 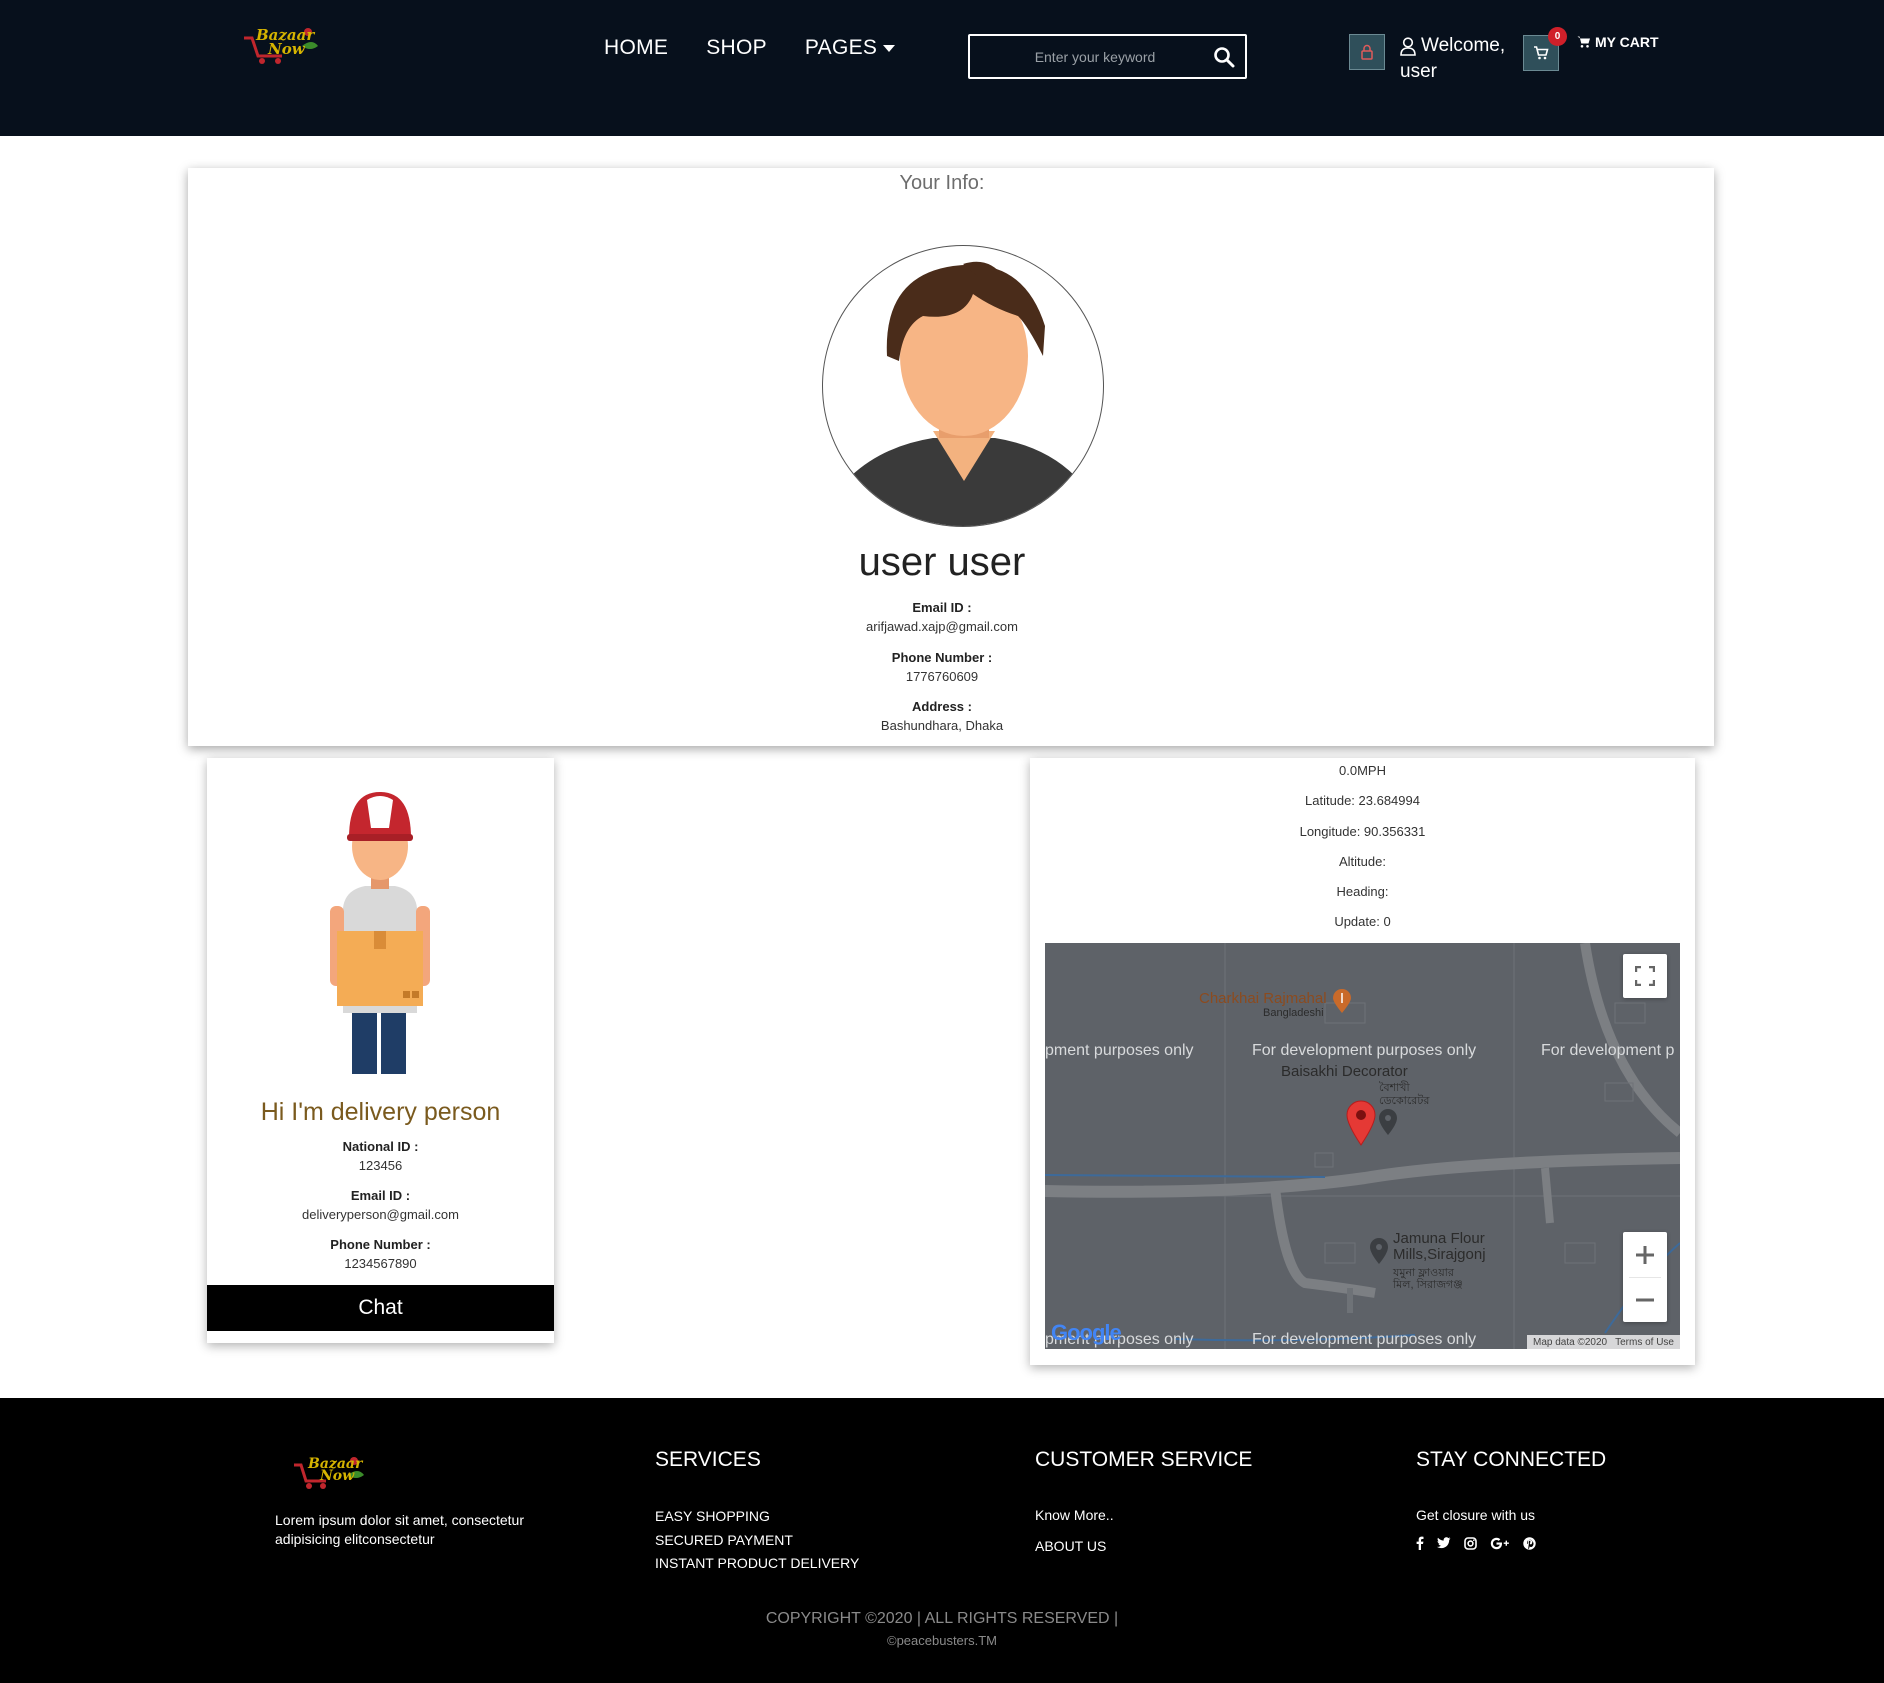 I want to click on longitude-readout: Longitude: 90.356331, so click(x=1362, y=831).